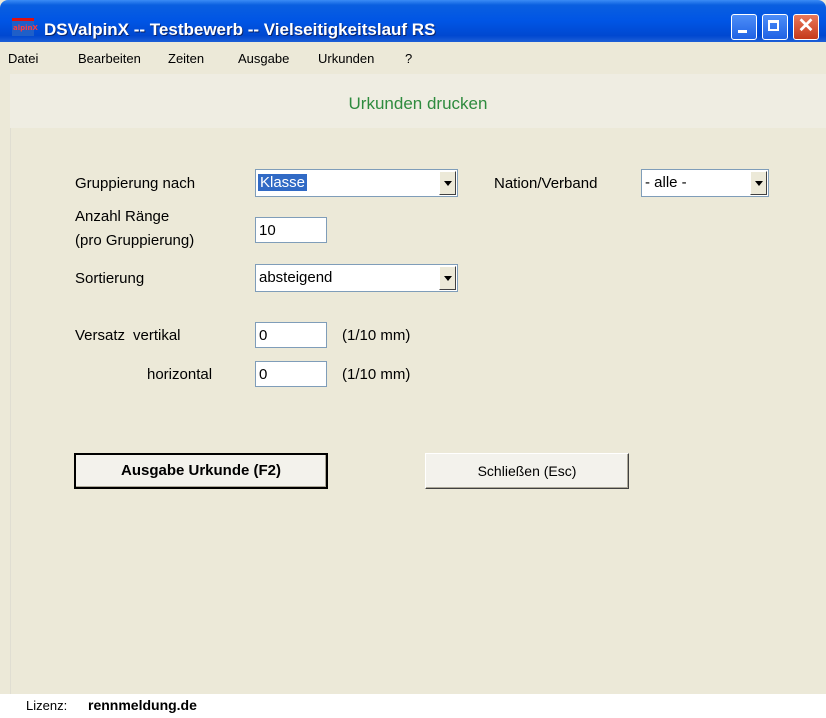 Image resolution: width=826 pixels, height=718 pixels. What do you see at coordinates (546, 183) in the screenshot?
I see `nation-label: Nation/Verband` at bounding box center [546, 183].